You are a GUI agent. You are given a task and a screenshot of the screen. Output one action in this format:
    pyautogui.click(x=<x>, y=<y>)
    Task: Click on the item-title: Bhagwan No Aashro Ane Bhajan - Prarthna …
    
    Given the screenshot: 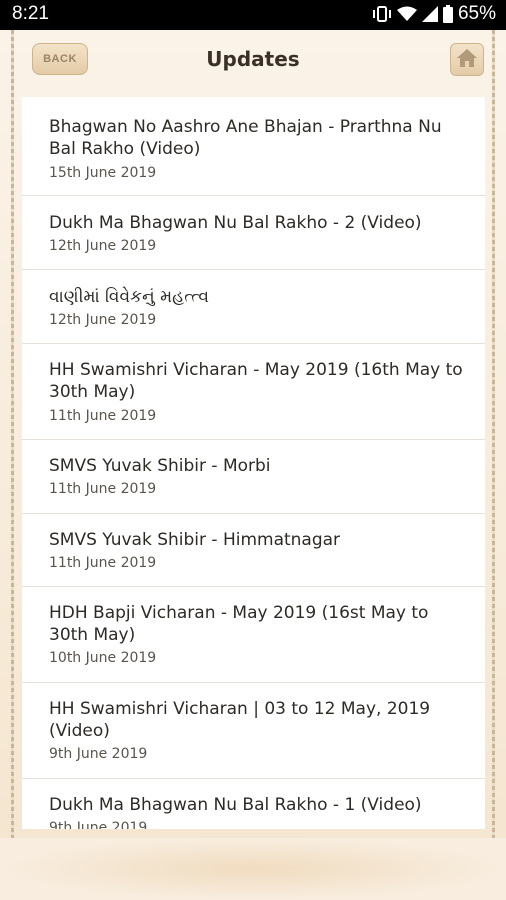 What is the action you would take?
    pyautogui.click(x=245, y=138)
    